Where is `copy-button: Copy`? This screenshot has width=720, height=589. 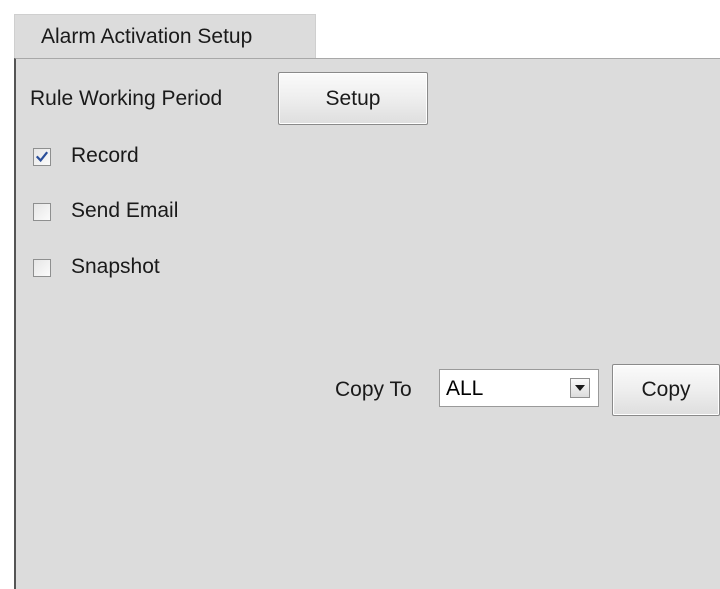 copy-button: Copy is located at coordinates (666, 390).